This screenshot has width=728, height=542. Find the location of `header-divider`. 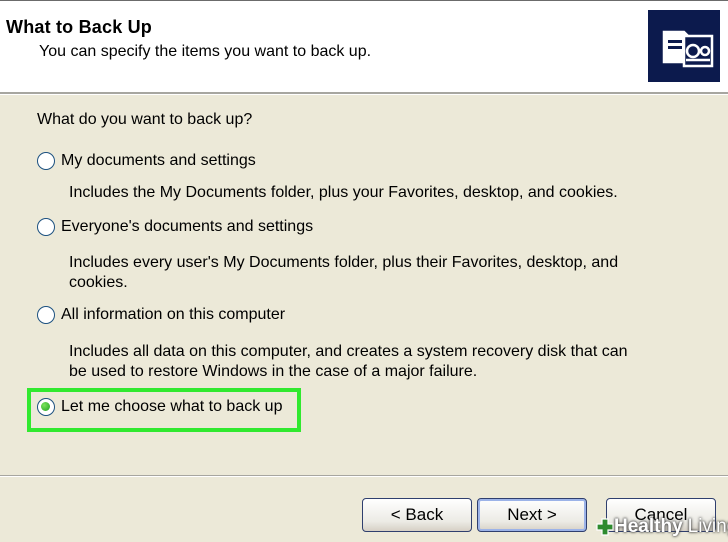

header-divider is located at coordinates (364, 93).